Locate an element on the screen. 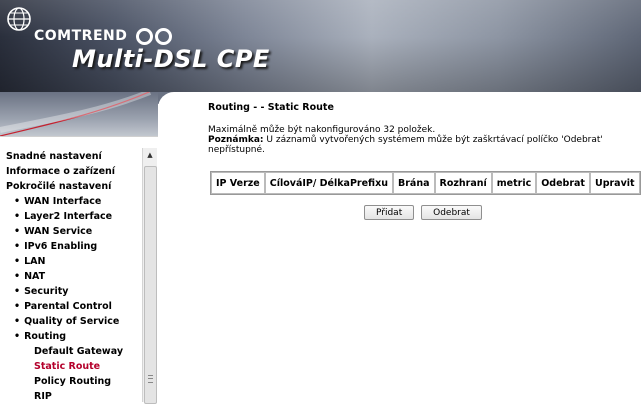 The width and height of the screenshot is (641, 404). scroll-thumb is located at coordinates (150, 285).